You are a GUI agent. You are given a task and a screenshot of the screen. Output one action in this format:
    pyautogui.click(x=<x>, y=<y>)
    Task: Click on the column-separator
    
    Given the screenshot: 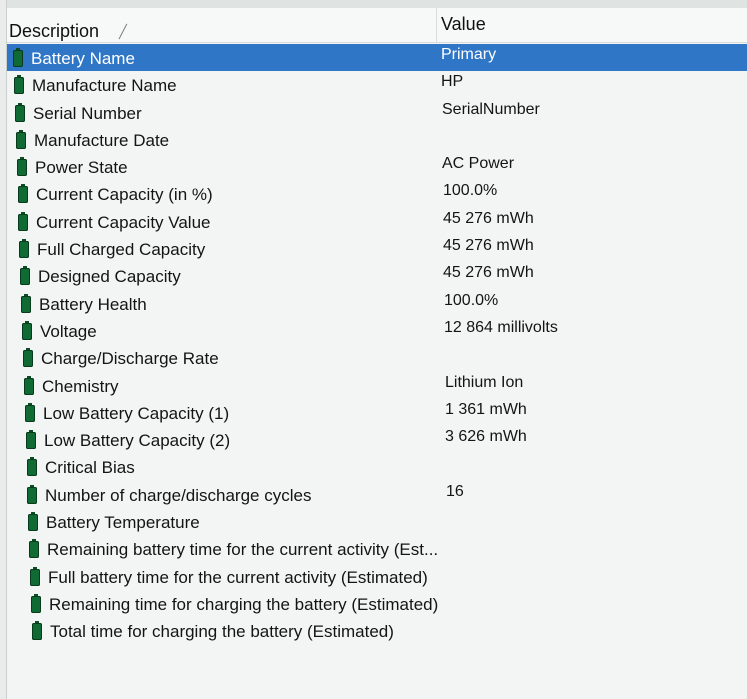 What is the action you would take?
    pyautogui.click(x=436, y=25)
    